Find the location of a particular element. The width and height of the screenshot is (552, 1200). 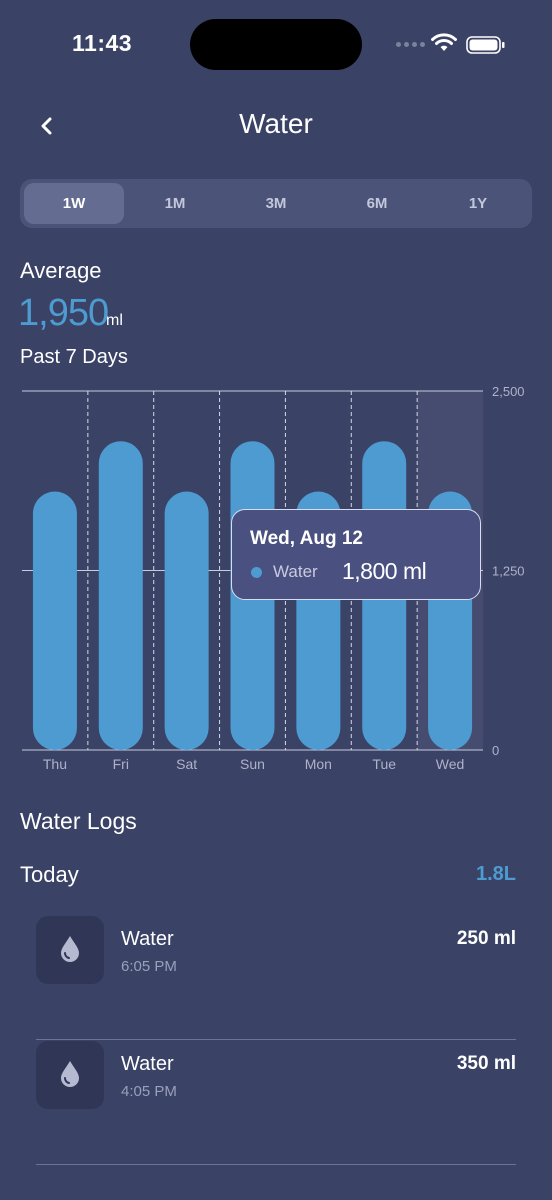

battery-icon is located at coordinates (485, 45).